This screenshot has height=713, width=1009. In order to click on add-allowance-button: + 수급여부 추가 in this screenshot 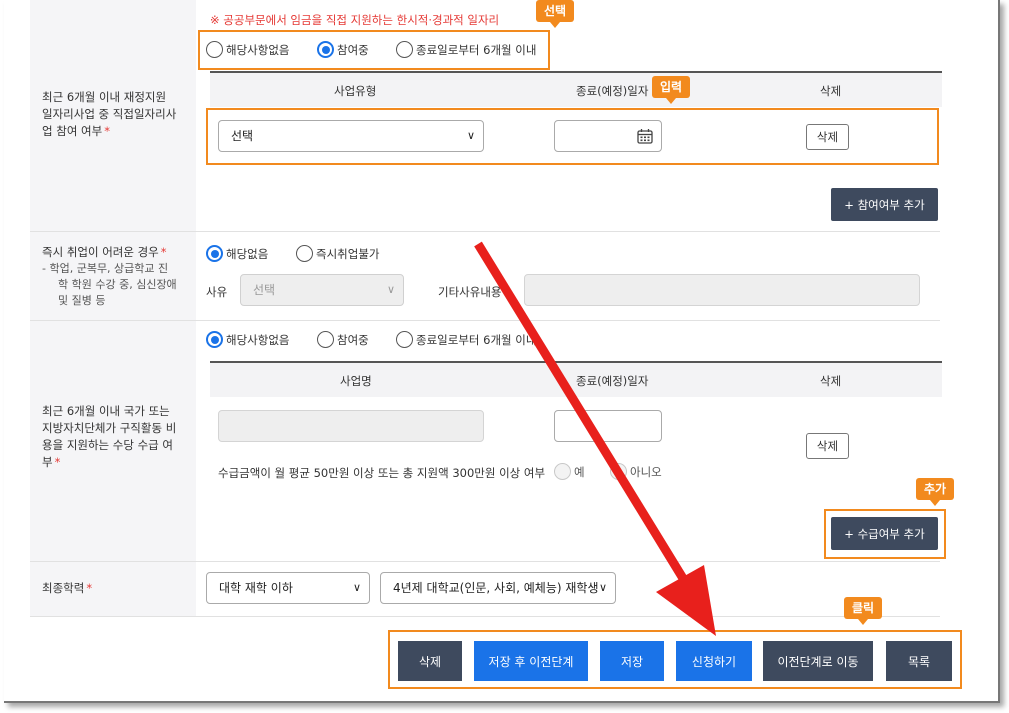, I will do `click(884, 533)`.